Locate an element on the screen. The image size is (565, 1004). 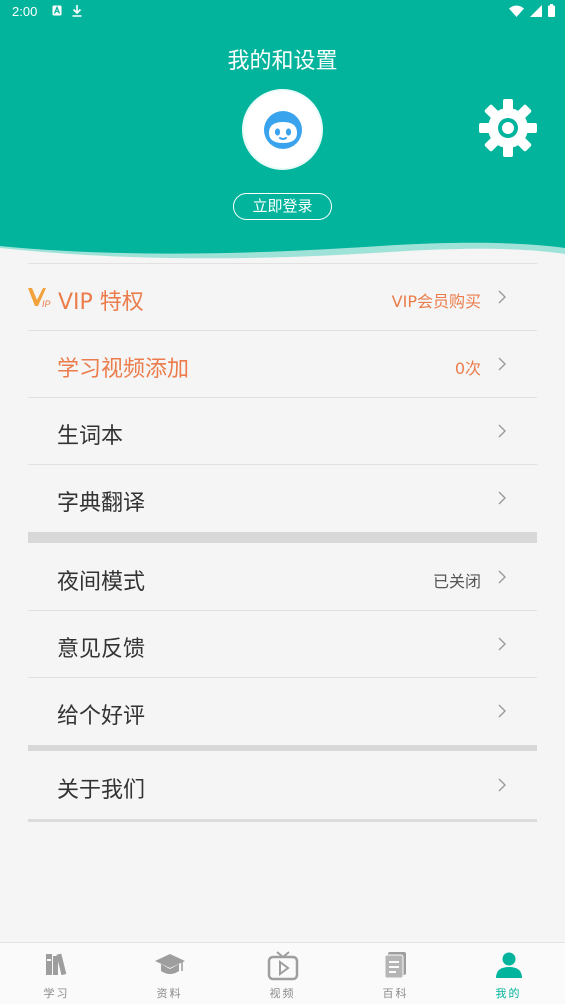
menu-item-dictionary: 字典翻译 is located at coordinates (282, 498).